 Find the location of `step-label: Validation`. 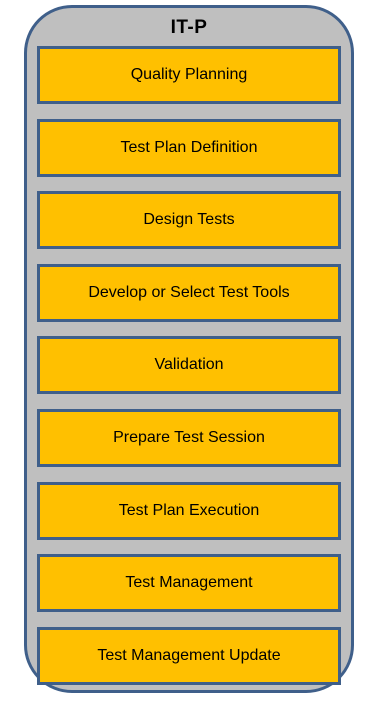

step-label: Validation is located at coordinates (189, 365).